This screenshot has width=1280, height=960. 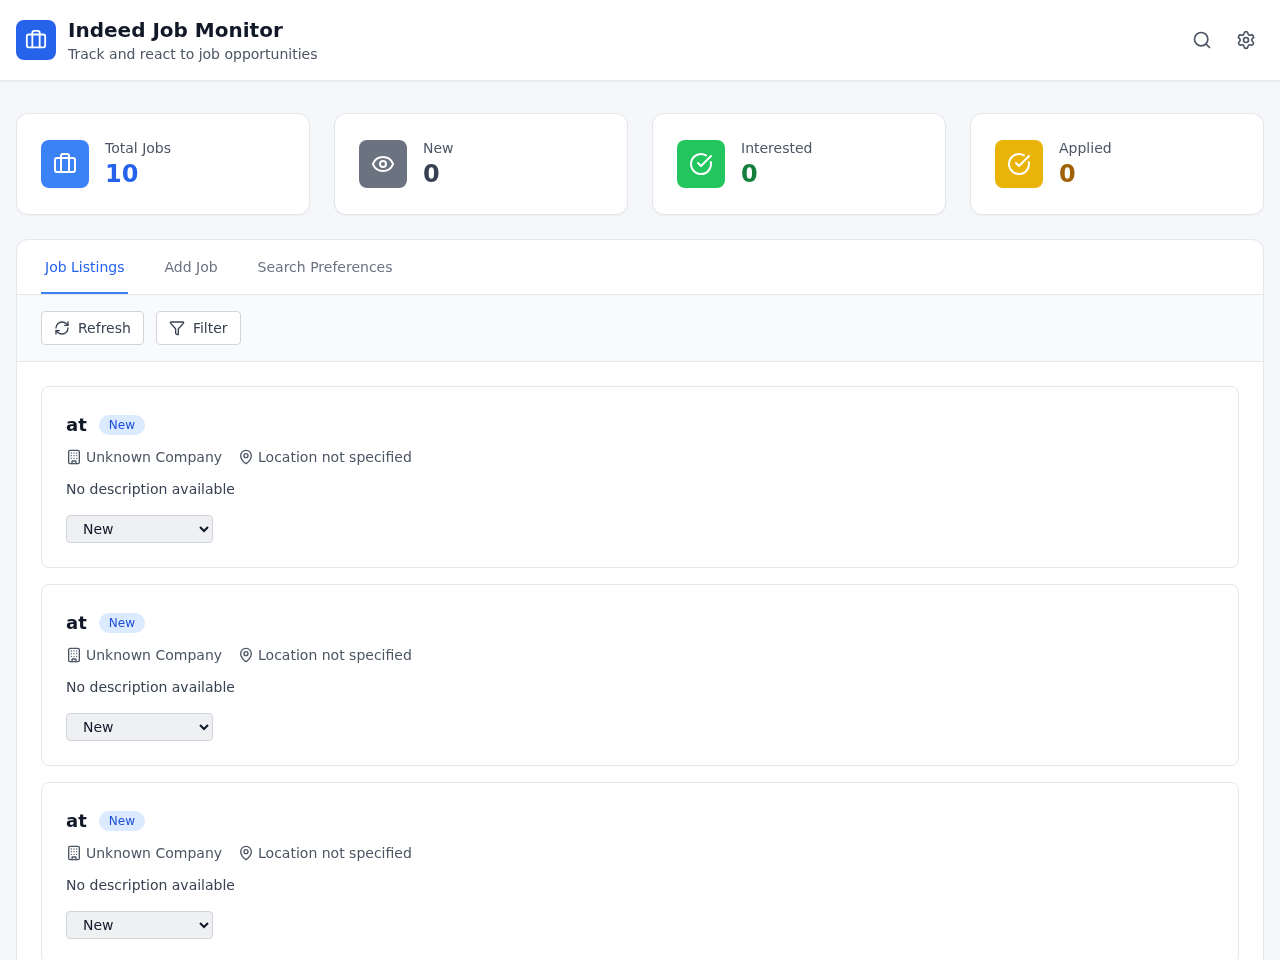 What do you see at coordinates (175, 30) in the screenshot?
I see `app-title: Indeed Job Monitor` at bounding box center [175, 30].